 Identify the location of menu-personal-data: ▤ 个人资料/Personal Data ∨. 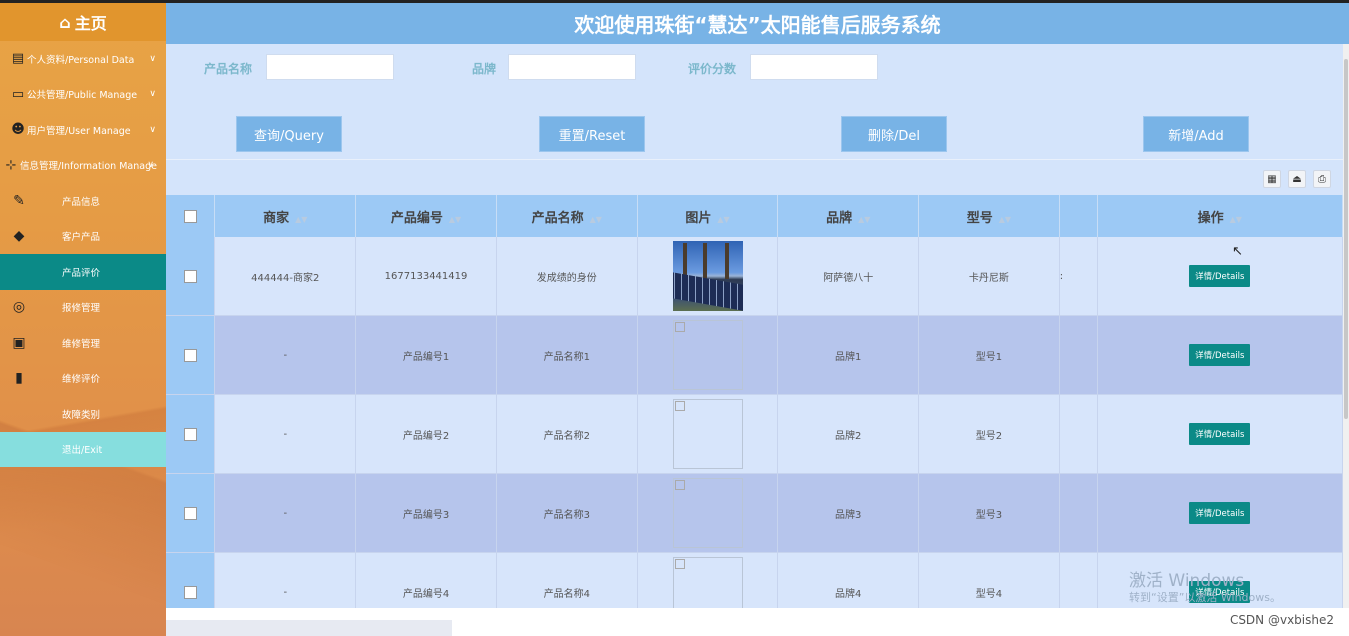
(83, 59).